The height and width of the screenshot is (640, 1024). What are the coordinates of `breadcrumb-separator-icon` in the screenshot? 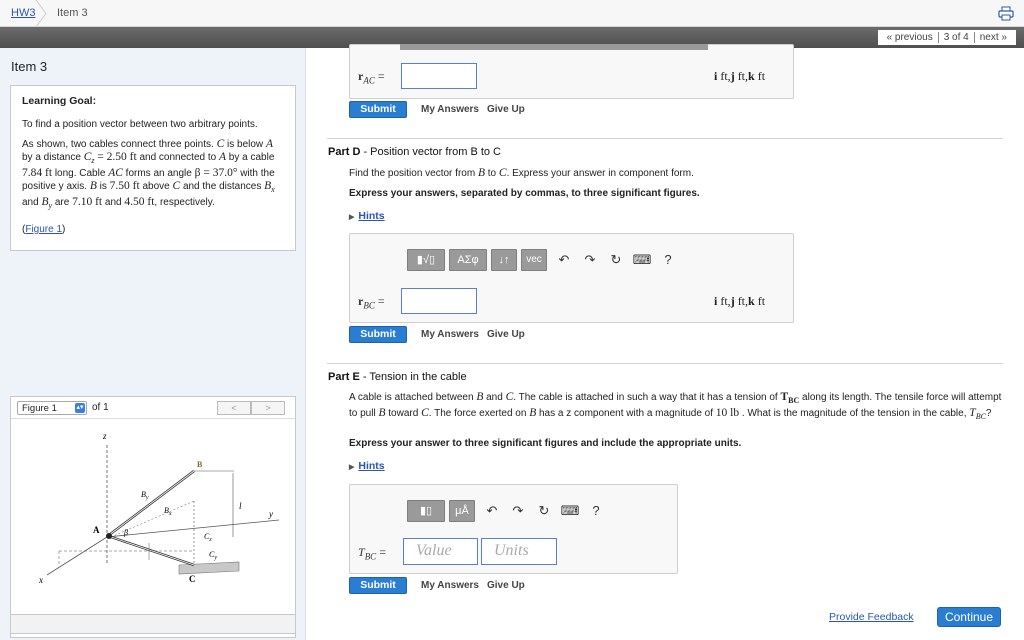 It's located at (41, 13).